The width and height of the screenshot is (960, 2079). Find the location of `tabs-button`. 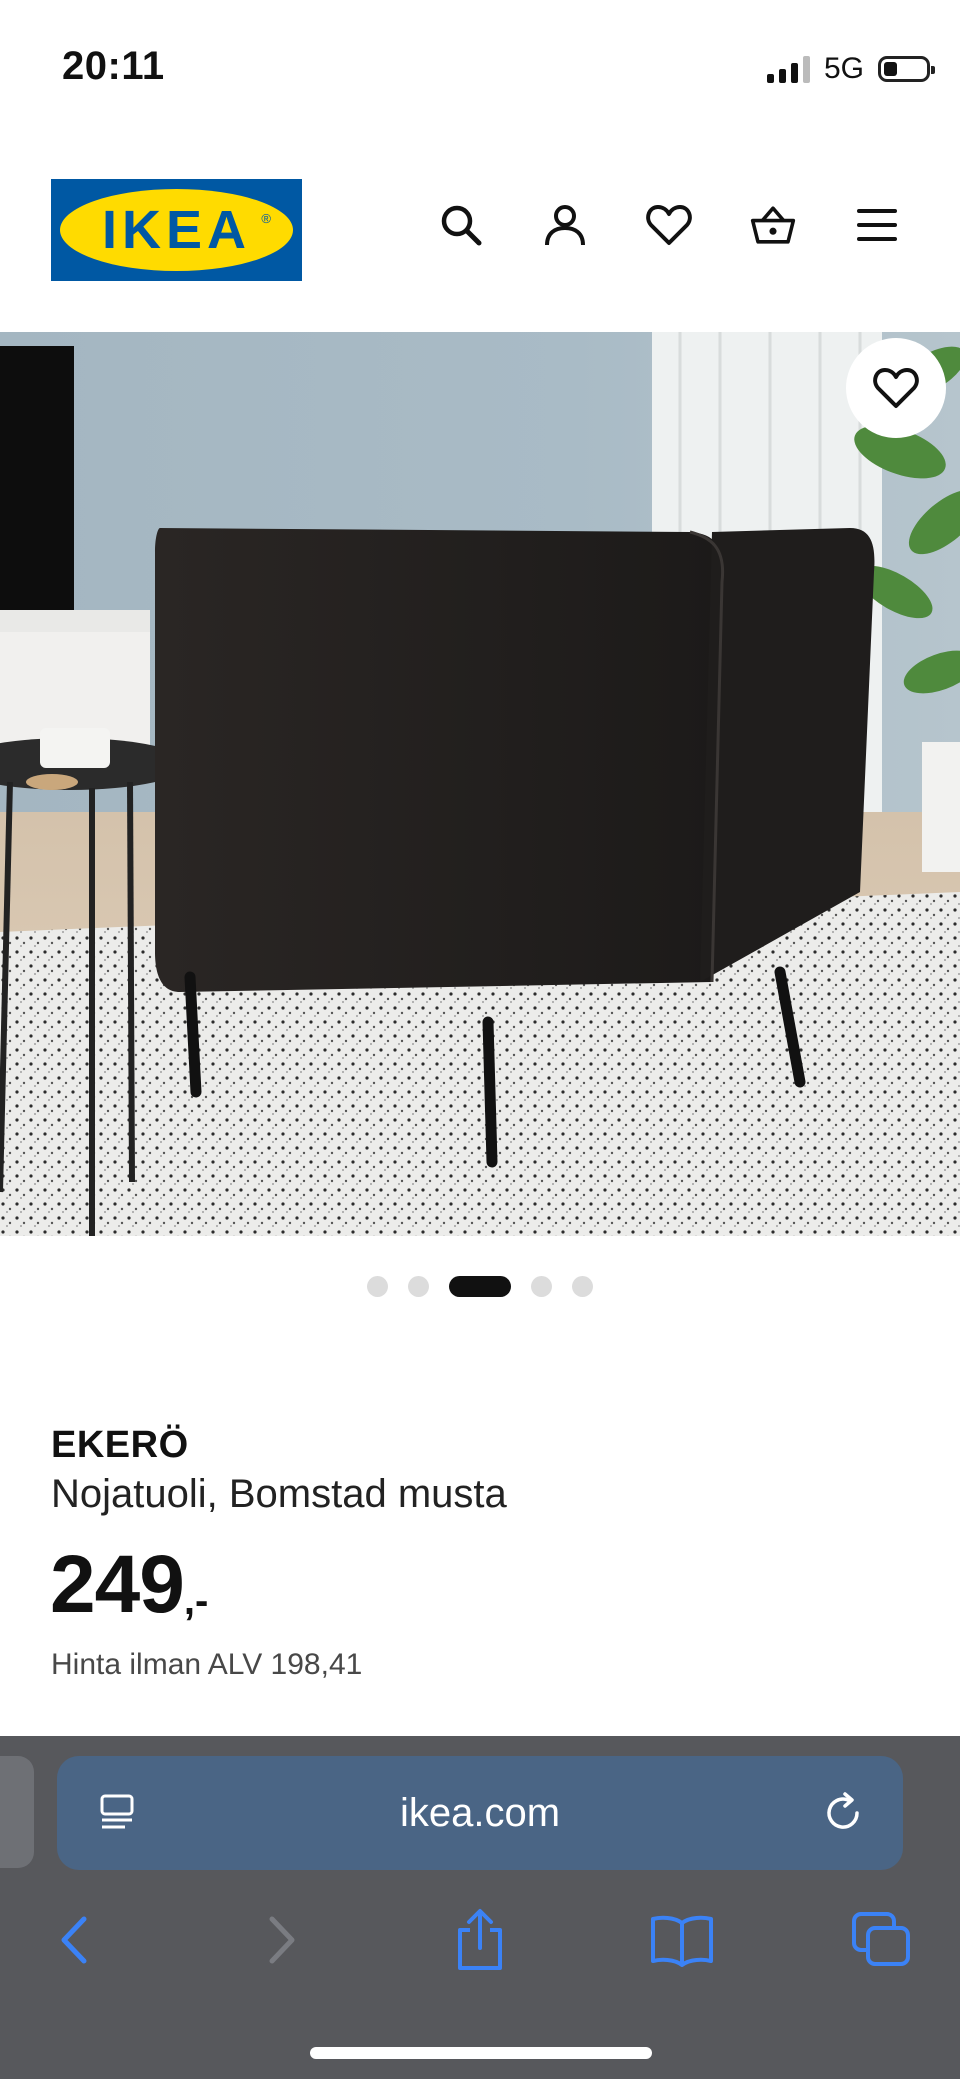

tabs-button is located at coordinates (882, 1940).